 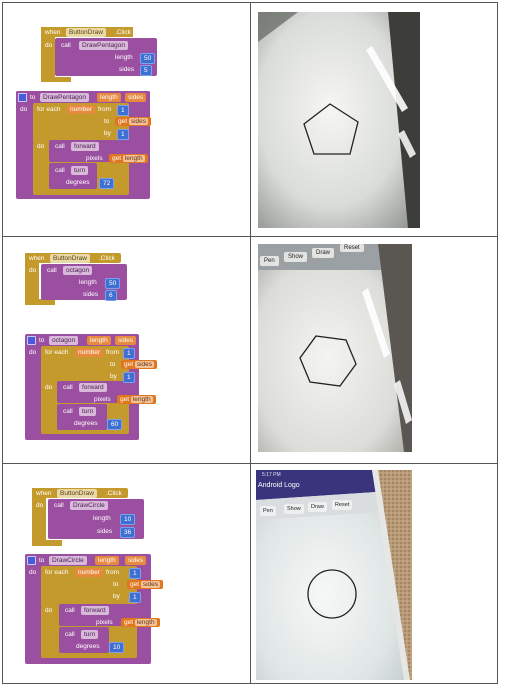 I want to click on turn-degrees-value: 72, so click(x=107, y=183).